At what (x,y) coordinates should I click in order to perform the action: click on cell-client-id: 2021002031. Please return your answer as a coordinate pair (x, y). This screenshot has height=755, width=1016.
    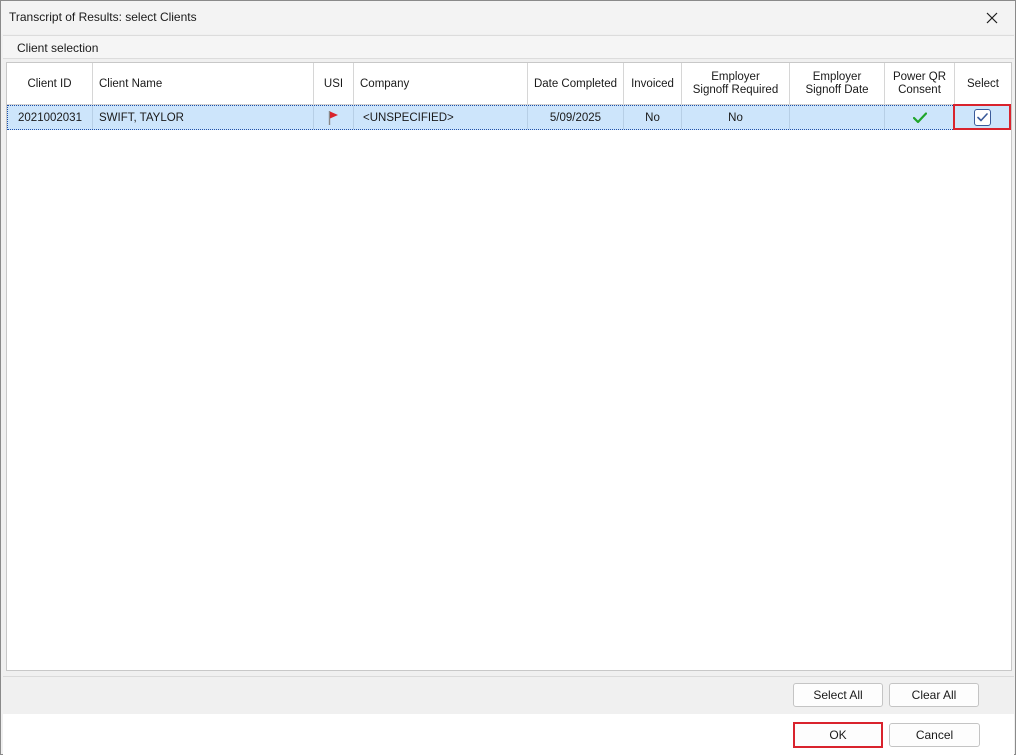
    Looking at the image, I should click on (50, 117).